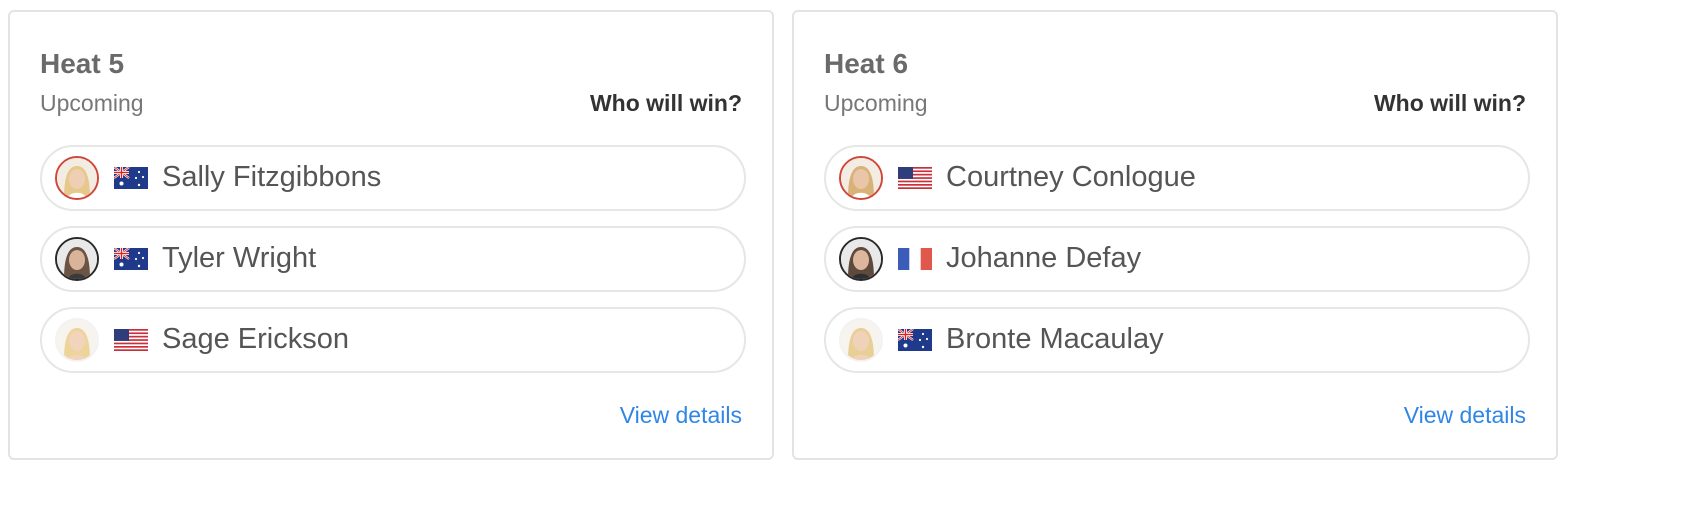 The height and width of the screenshot is (512, 1708). Describe the element at coordinates (82, 63) in the screenshot. I see `heat-title: Heat 5` at that location.